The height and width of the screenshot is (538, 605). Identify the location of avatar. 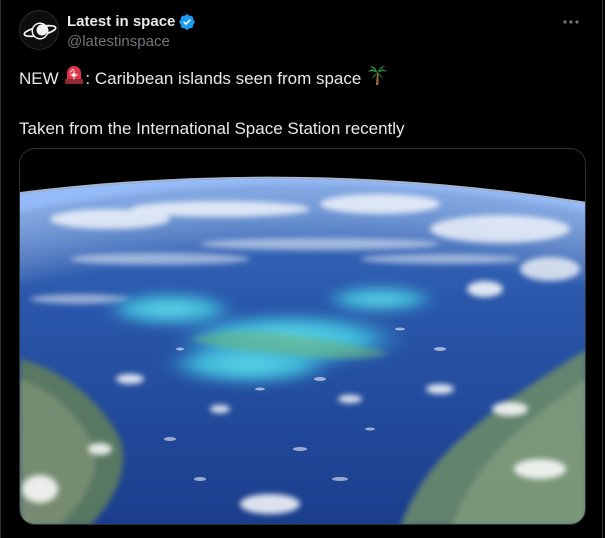
(39, 30).